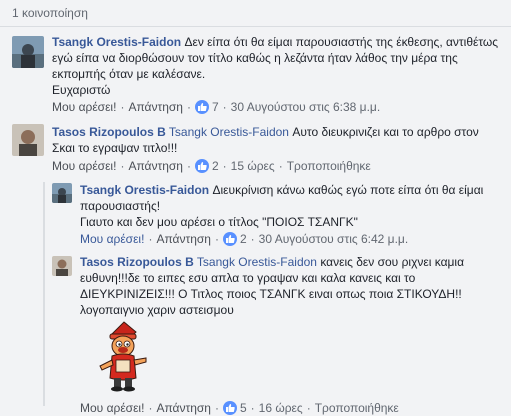  I want to click on reaction-count: 7, so click(215, 107).